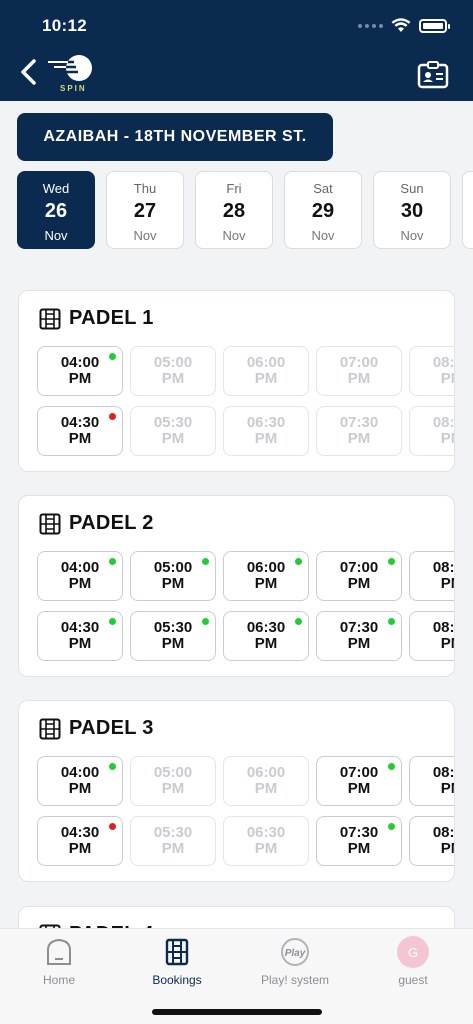 This screenshot has width=473, height=1024. I want to click on date-day: 28, so click(234, 211).